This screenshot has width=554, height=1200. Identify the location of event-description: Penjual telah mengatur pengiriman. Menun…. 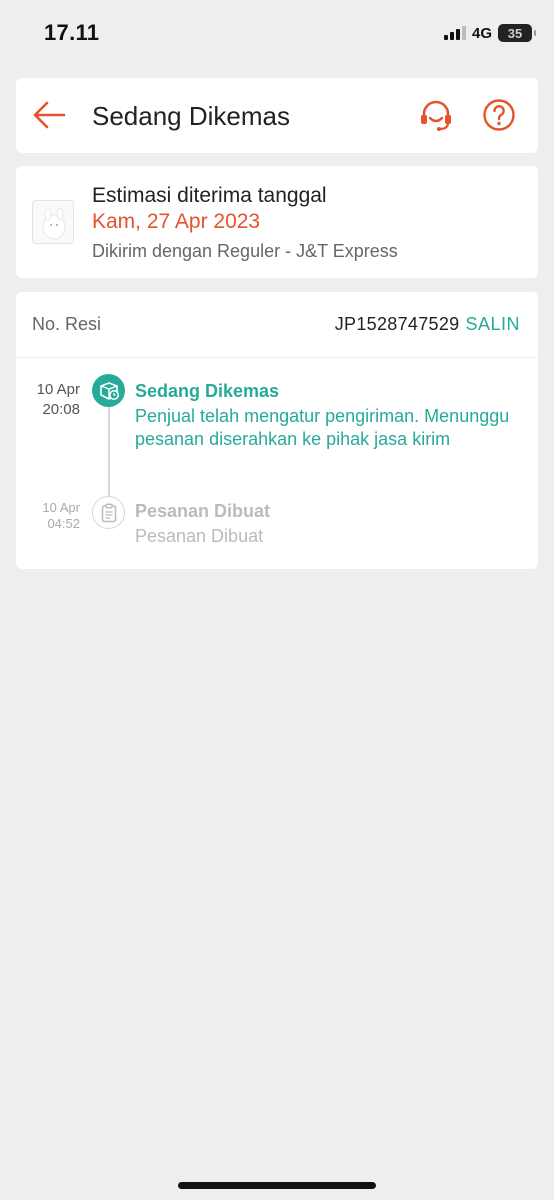
(322, 427).